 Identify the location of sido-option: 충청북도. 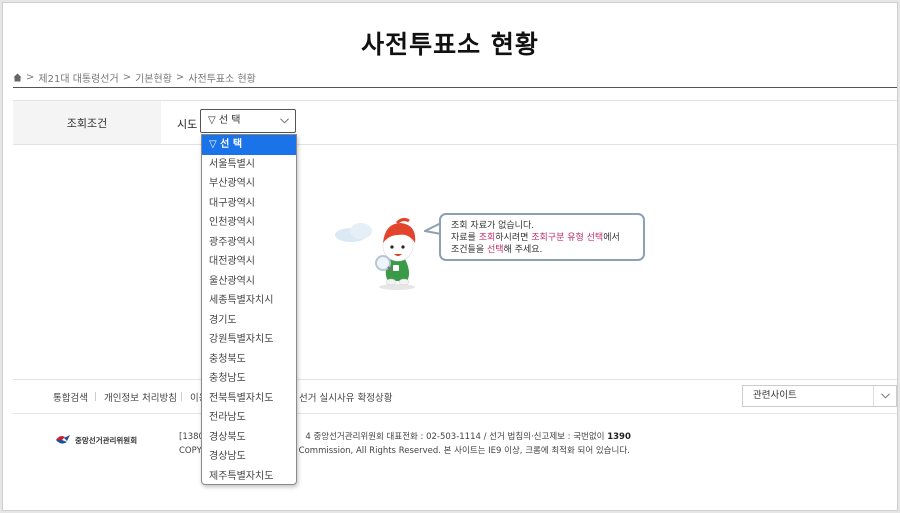
(249, 360).